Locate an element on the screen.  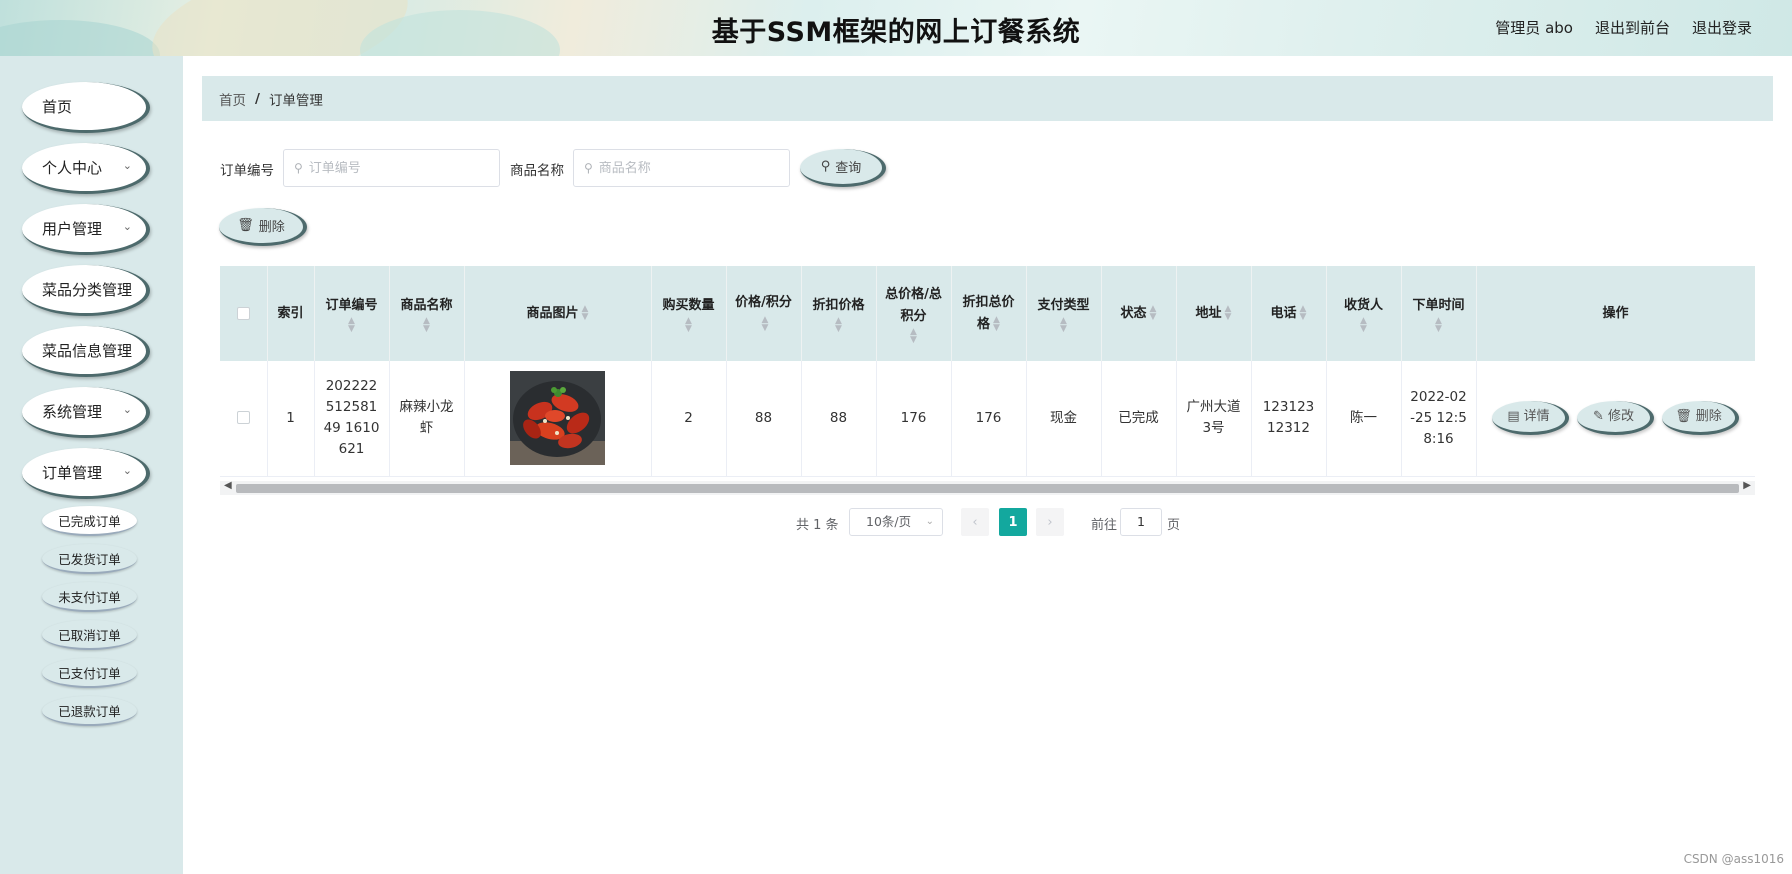
col-header-status: 状态 ▲ ▼ is located at coordinates (1139, 313).